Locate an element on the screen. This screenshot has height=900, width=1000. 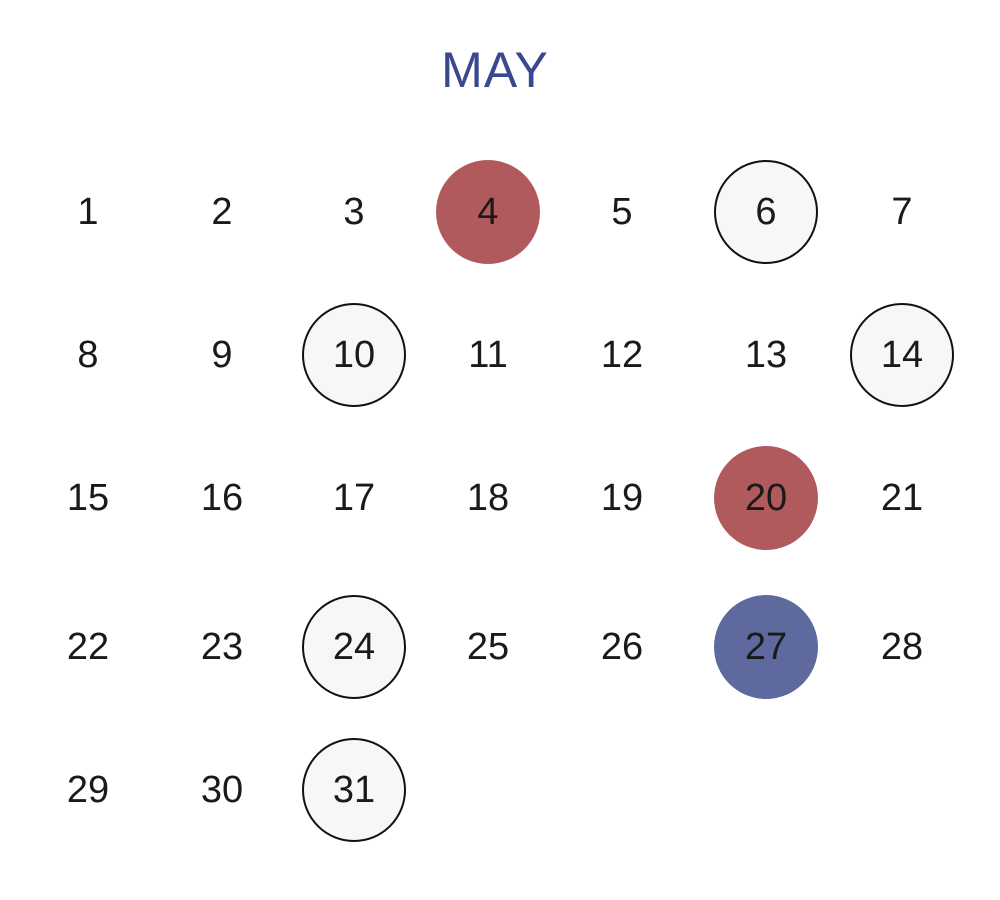
day-cell: 11 is located at coordinates (488, 355).